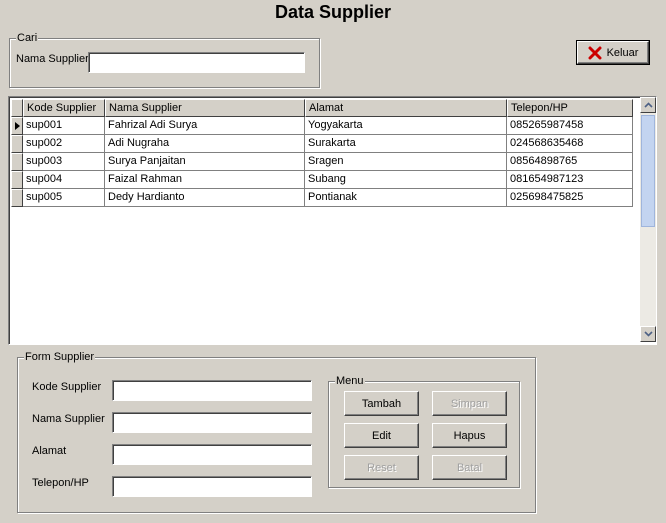 This screenshot has height=523, width=666. Describe the element at coordinates (205, 144) in the screenshot. I see `table-cell: Adi Nugraha` at that location.